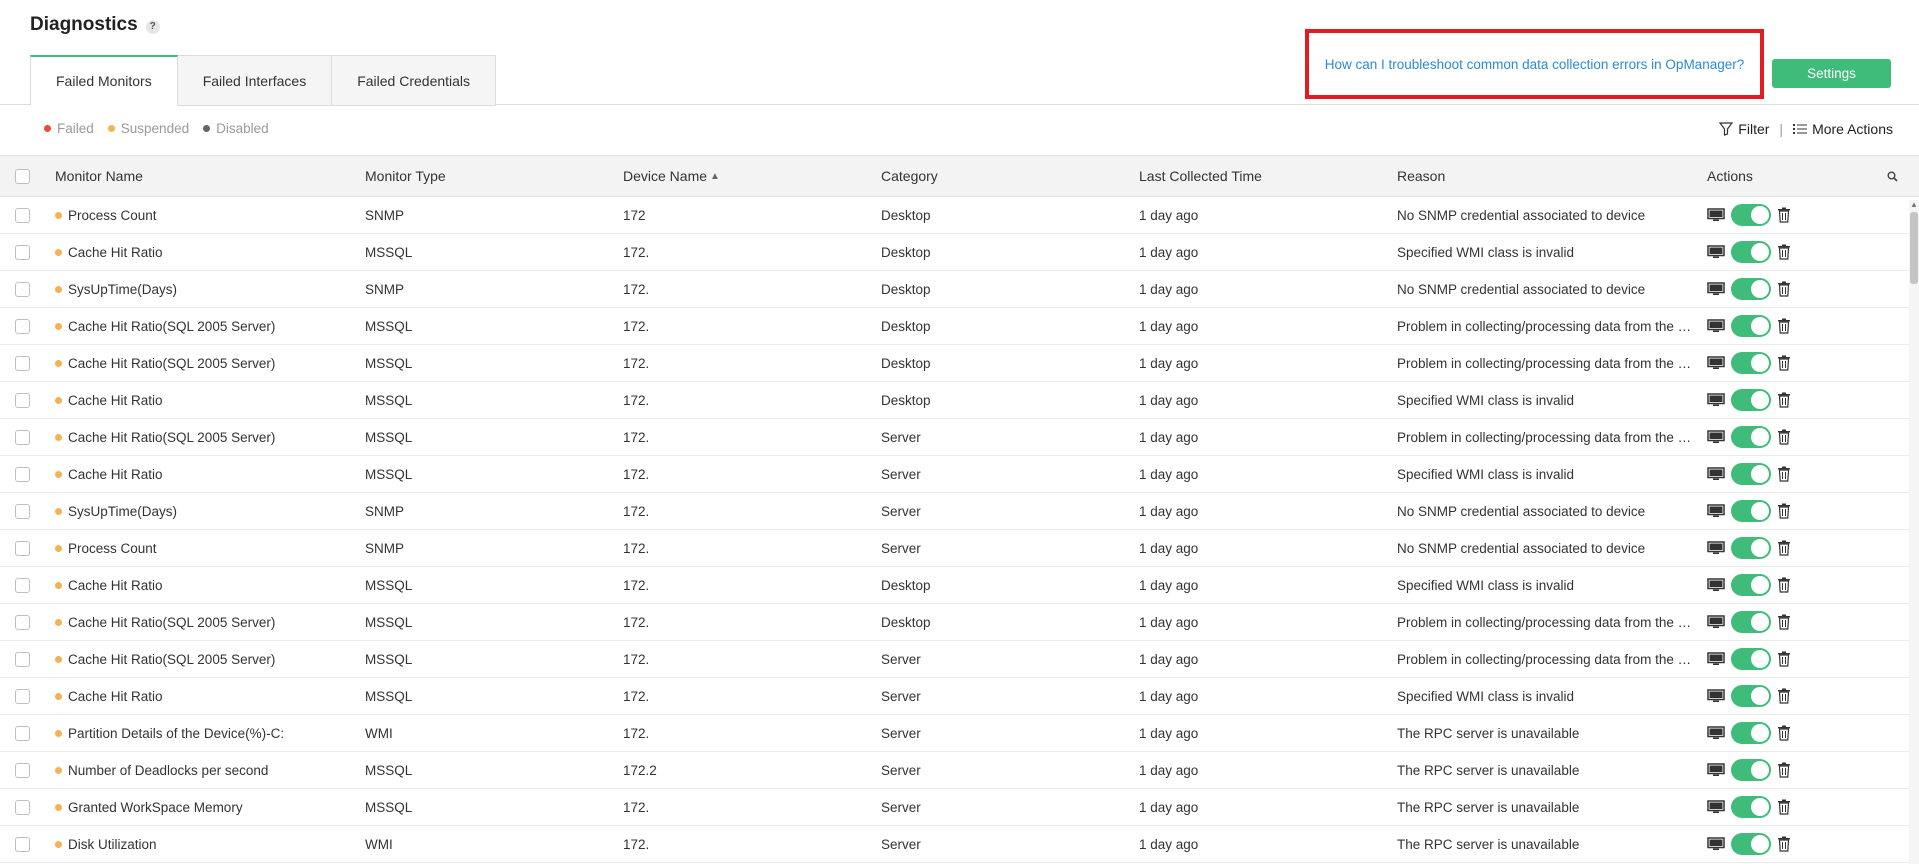  Describe the element at coordinates (1914, 532) in the screenshot. I see `table-scrollbar: ▲` at that location.